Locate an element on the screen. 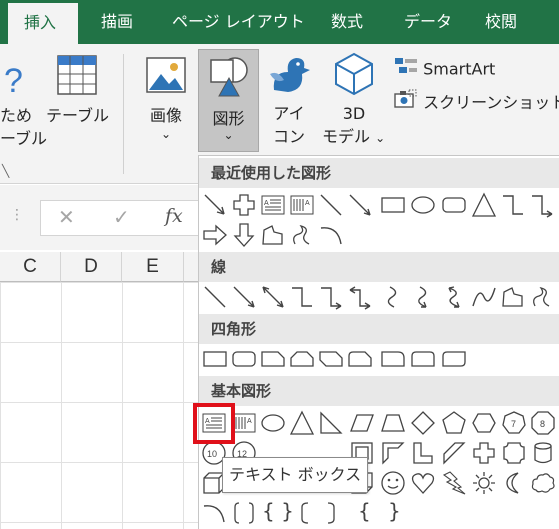 This screenshot has width=559, height=529. enter-icon: ✓ is located at coordinates (121, 217).